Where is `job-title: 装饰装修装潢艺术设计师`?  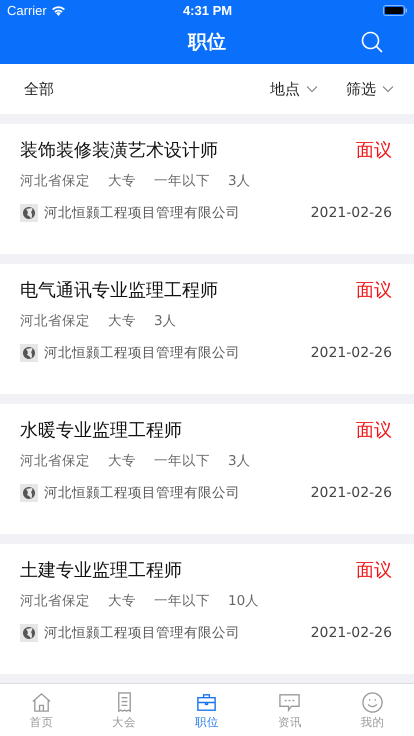 job-title: 装饰装修装潢艺术设计师 is located at coordinates (119, 150).